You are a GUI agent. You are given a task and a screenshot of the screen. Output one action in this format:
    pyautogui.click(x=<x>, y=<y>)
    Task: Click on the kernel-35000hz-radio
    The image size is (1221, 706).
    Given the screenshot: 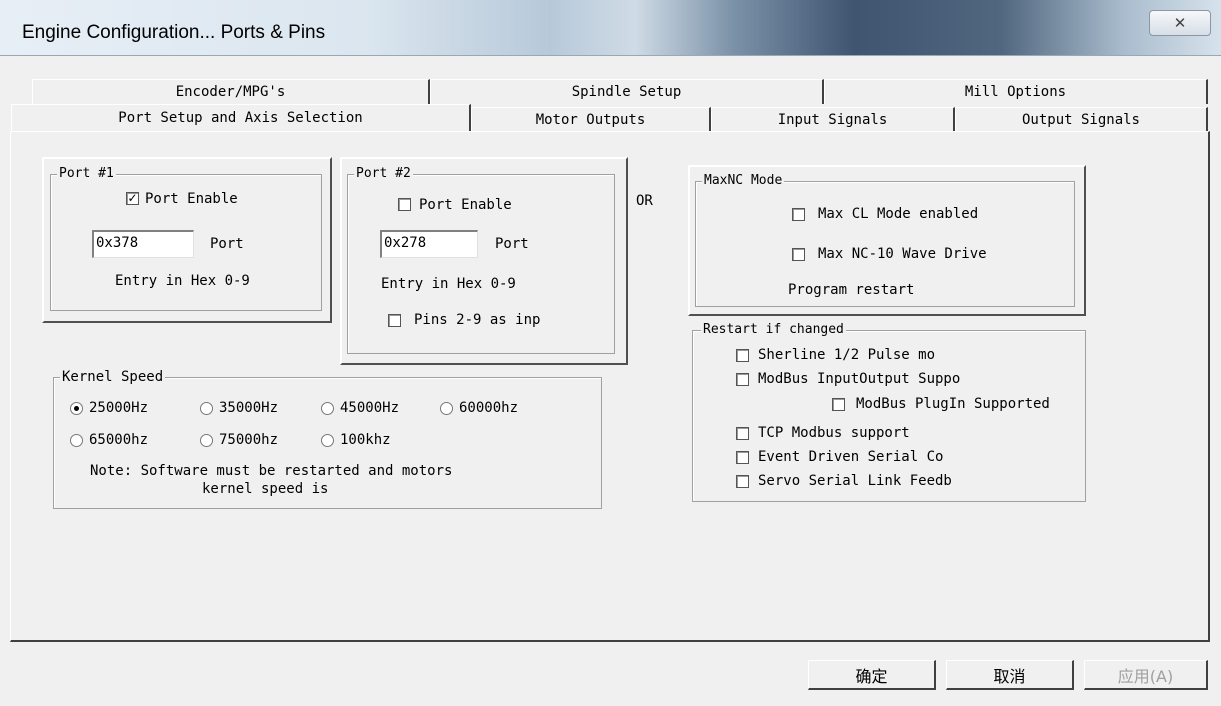 What is the action you would take?
    pyautogui.click(x=206, y=408)
    